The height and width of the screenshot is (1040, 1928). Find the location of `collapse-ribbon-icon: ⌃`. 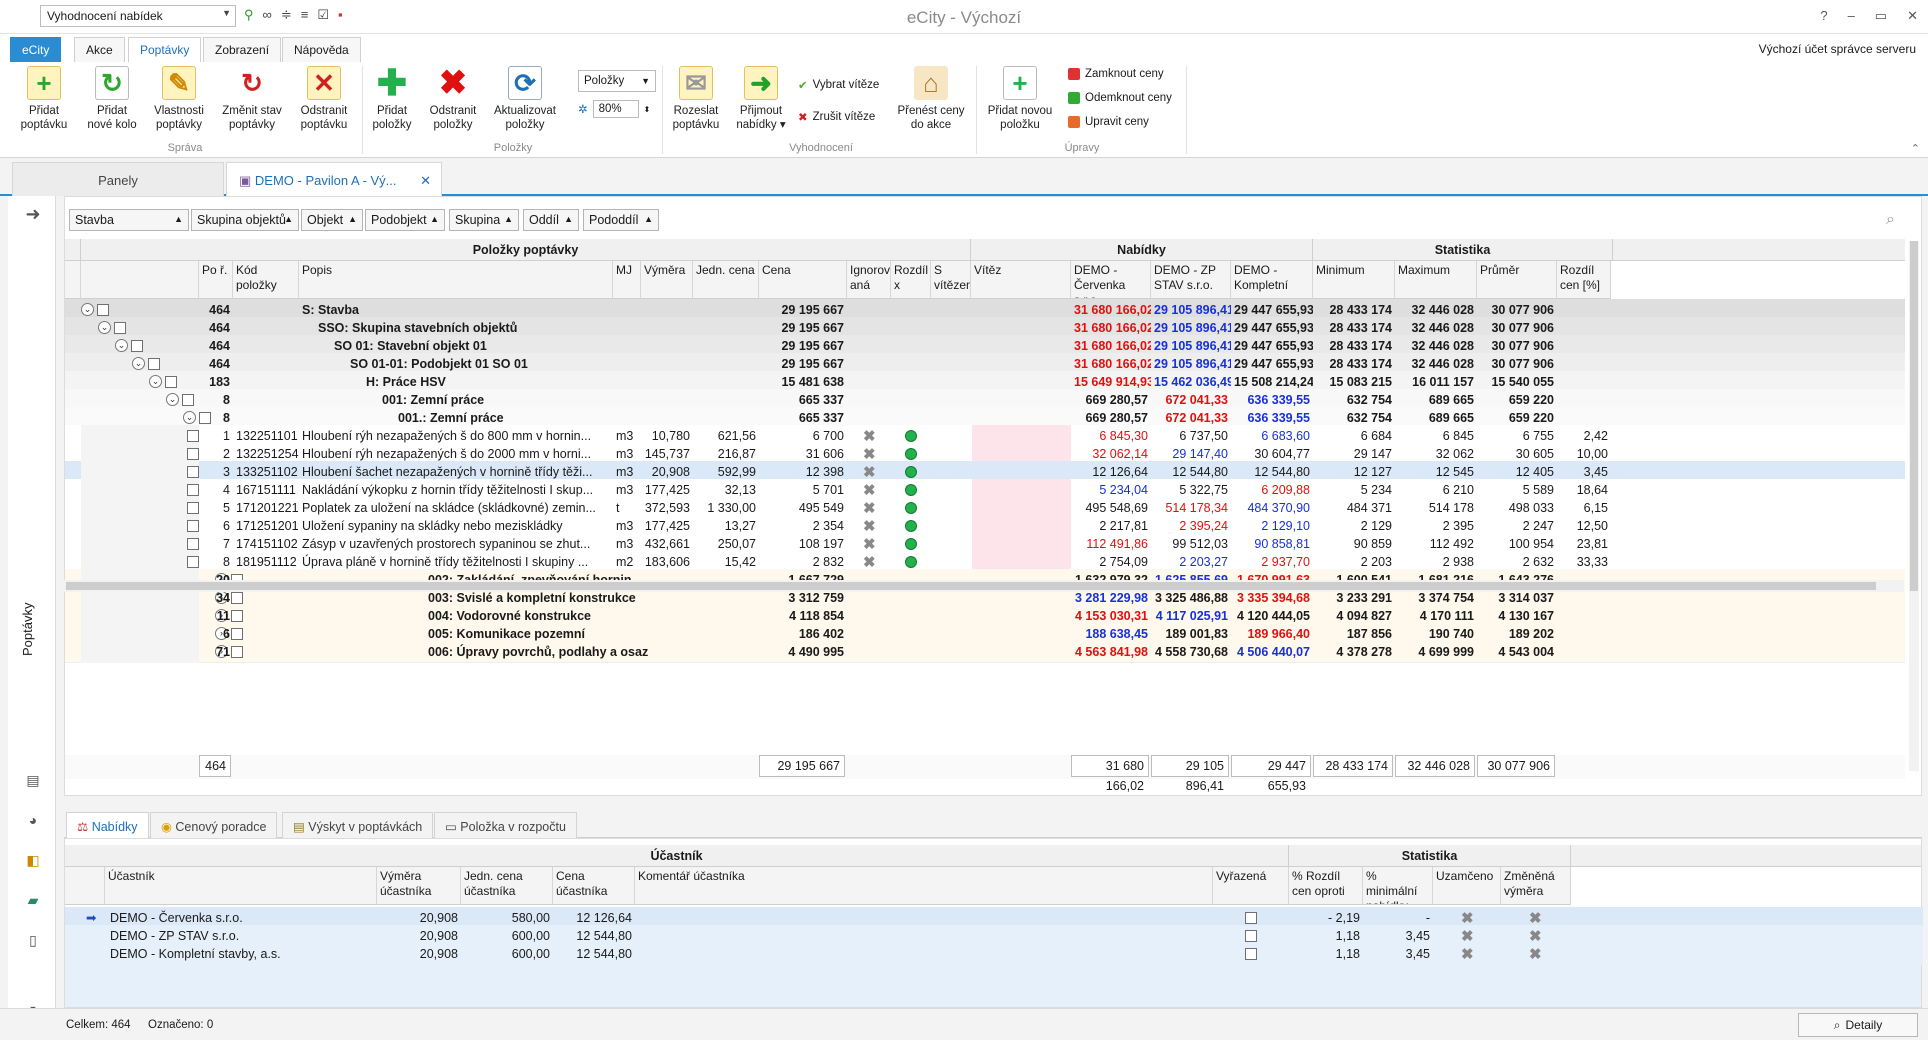

collapse-ribbon-icon: ⌃ is located at coordinates (1915, 148).